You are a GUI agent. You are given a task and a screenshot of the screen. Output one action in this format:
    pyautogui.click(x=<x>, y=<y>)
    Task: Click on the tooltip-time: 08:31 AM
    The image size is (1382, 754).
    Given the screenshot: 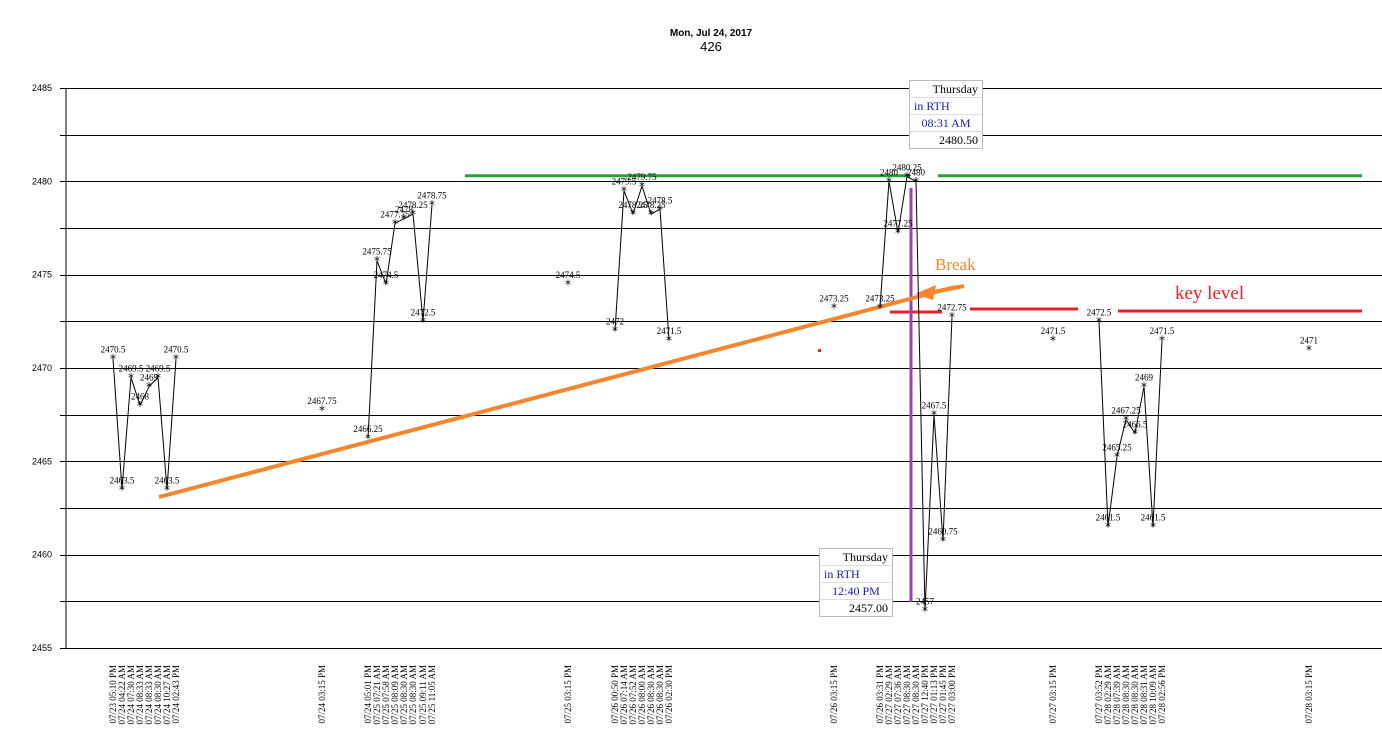 What is the action you would take?
    pyautogui.click(x=946, y=123)
    